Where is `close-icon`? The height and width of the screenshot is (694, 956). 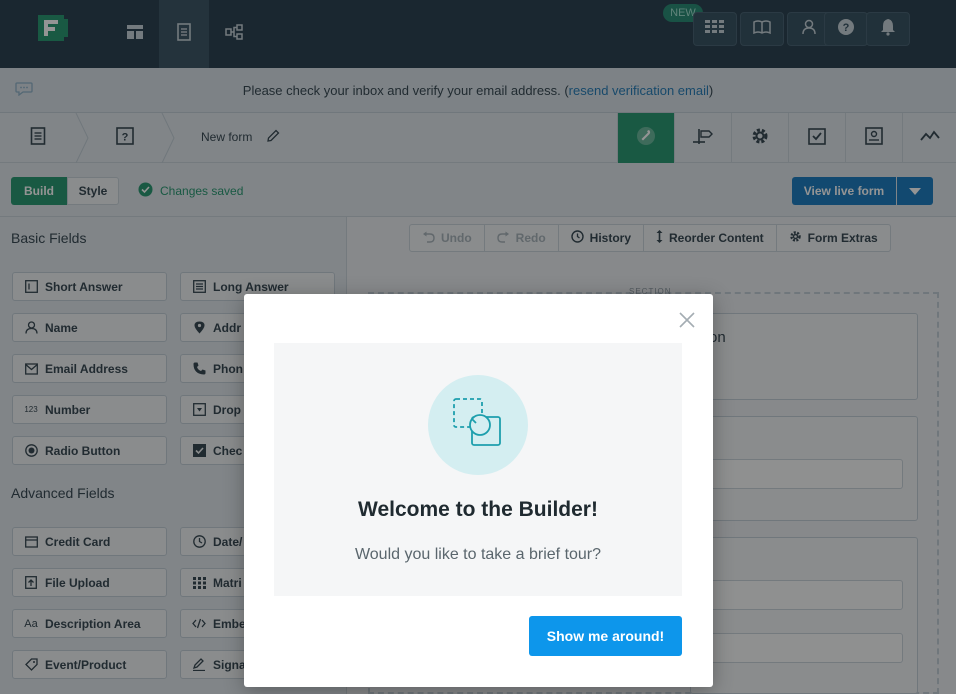 close-icon is located at coordinates (687, 322).